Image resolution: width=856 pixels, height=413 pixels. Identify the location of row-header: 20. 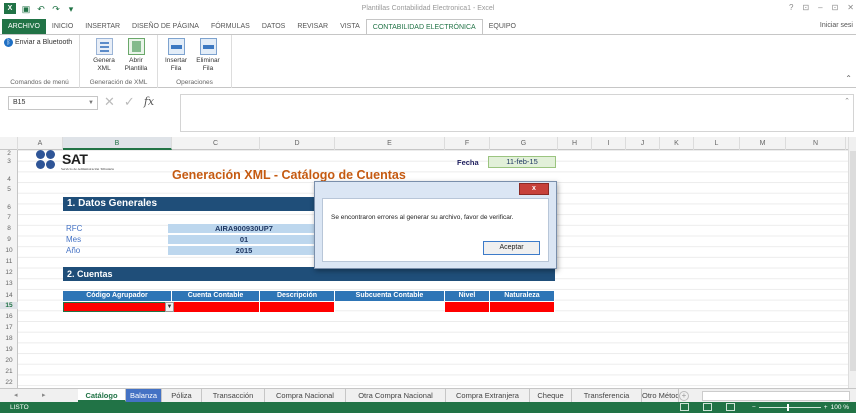
(9, 360).